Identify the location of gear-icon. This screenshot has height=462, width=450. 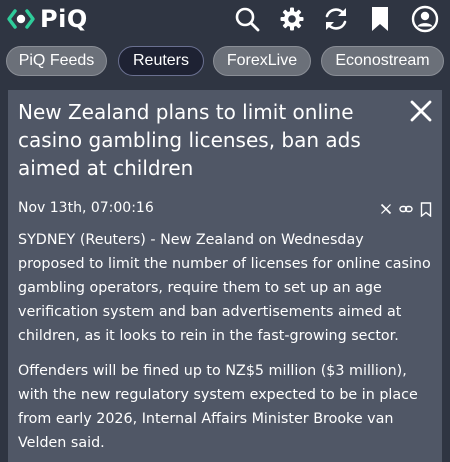
(292, 19).